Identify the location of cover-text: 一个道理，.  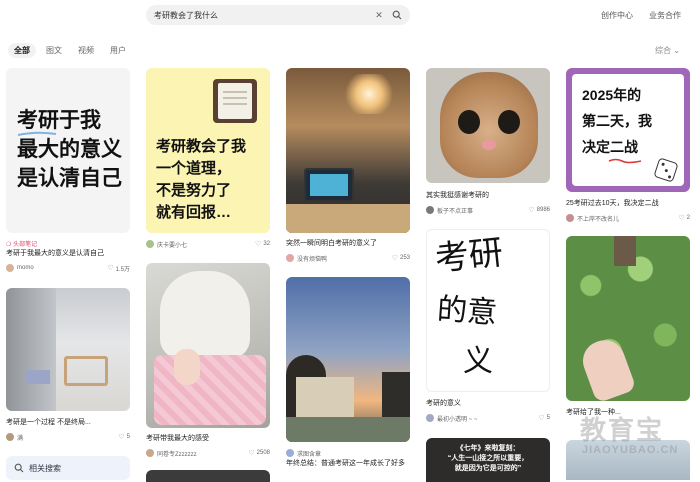
(194, 168).